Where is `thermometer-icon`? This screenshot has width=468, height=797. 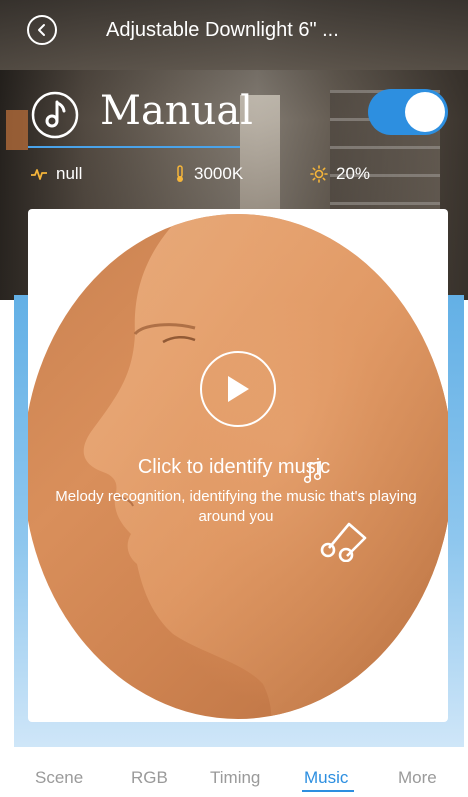
thermometer-icon is located at coordinates (180, 173).